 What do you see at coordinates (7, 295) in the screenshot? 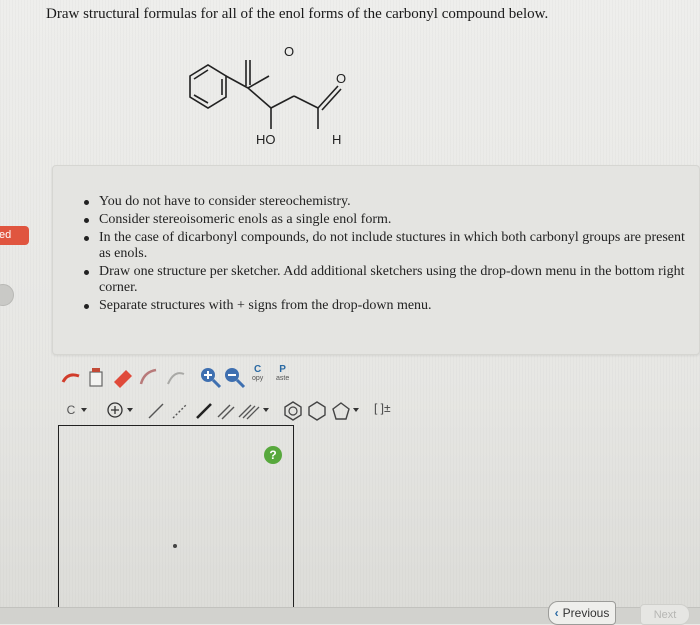
I see `side-circle-icon` at bounding box center [7, 295].